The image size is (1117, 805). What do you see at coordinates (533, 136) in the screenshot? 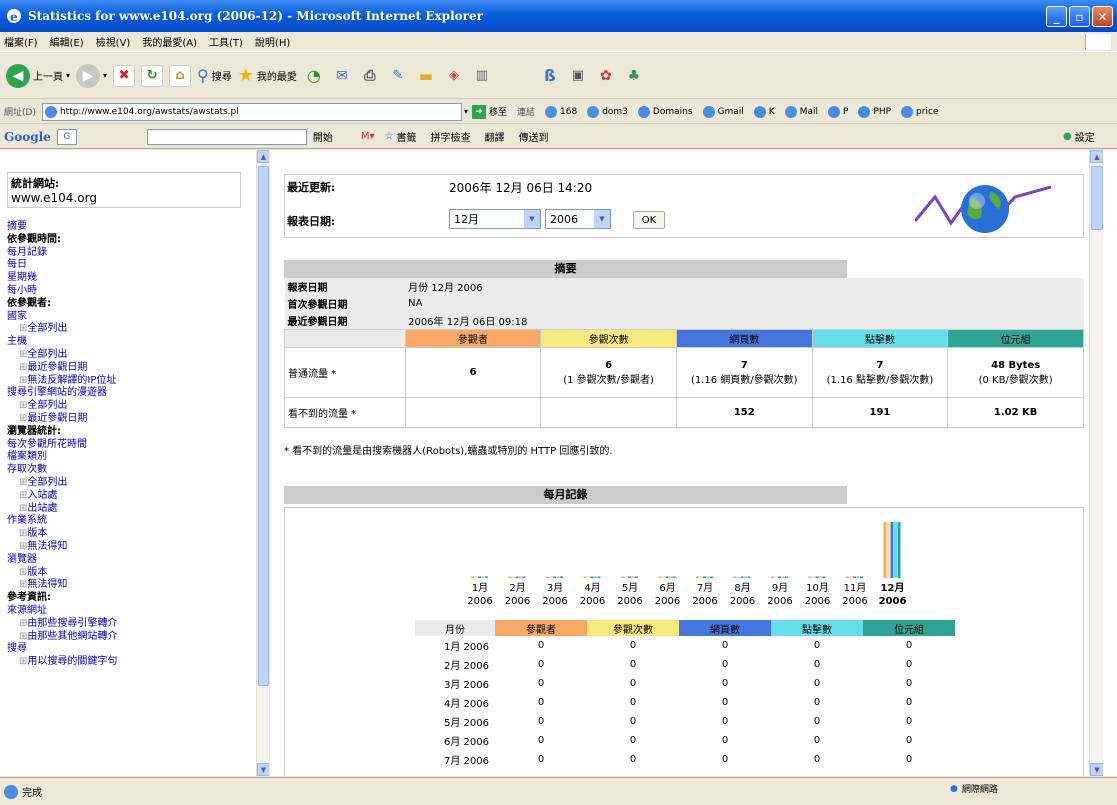
I see `google-sendto: 傳送到` at bounding box center [533, 136].